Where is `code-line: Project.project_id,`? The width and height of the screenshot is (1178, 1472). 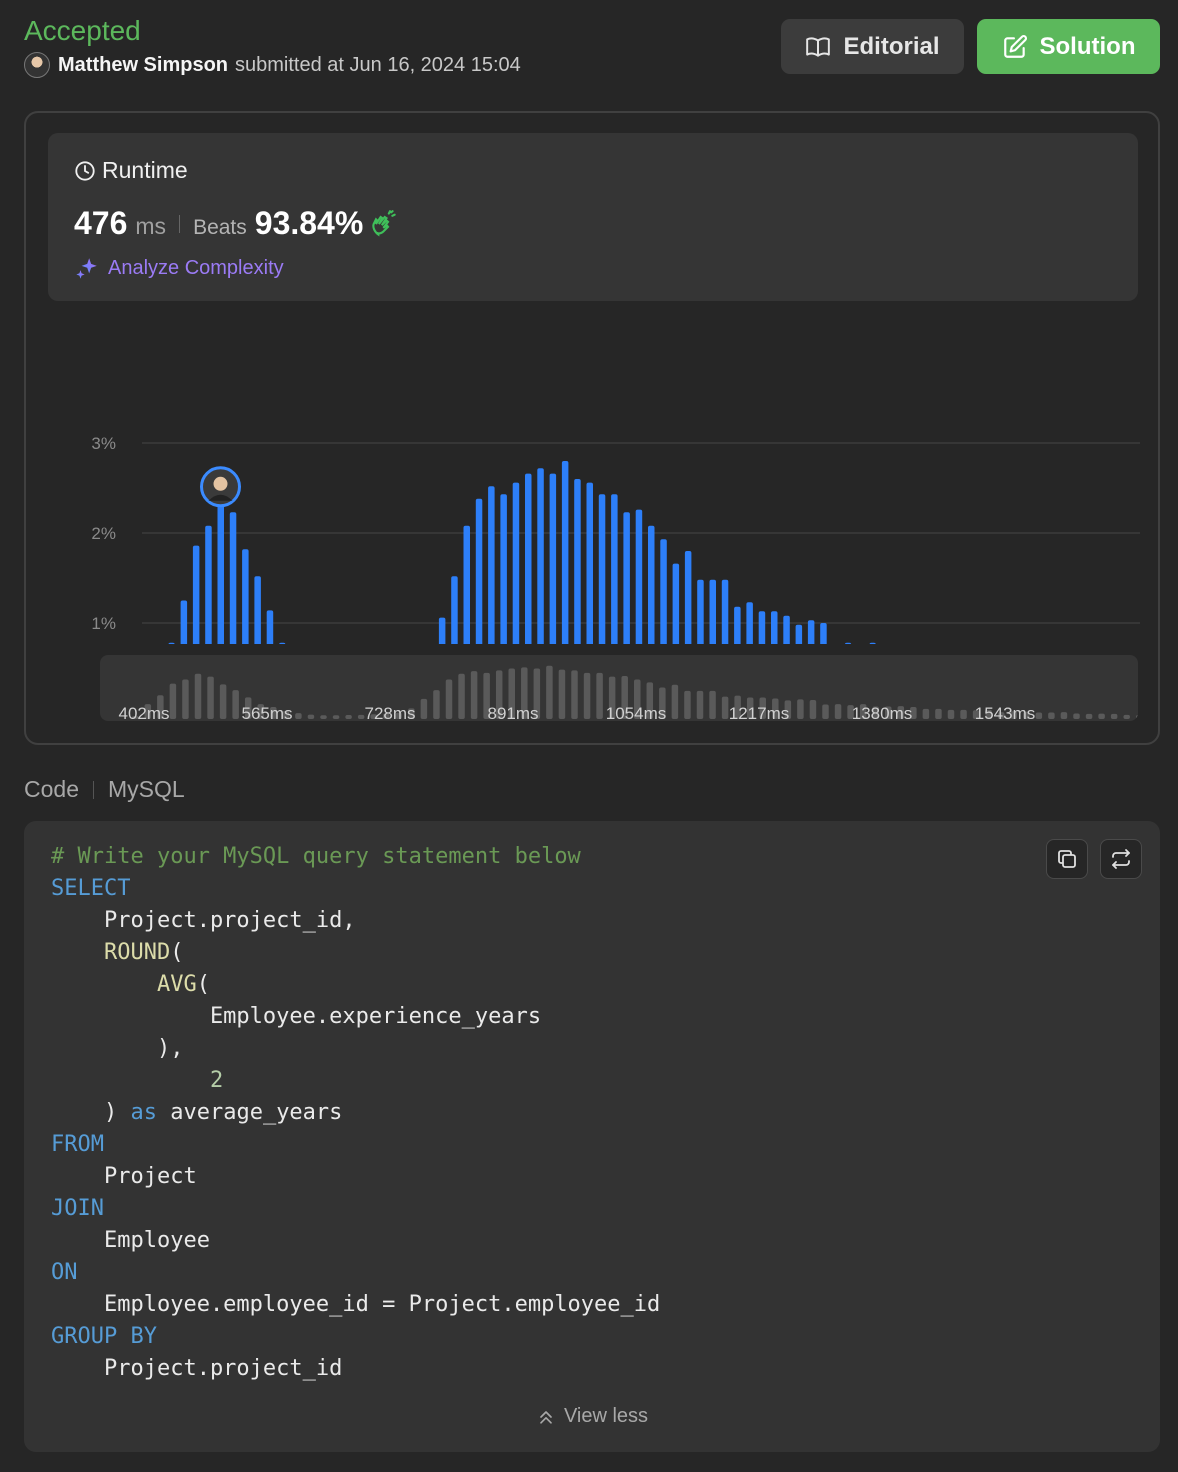
code-line: Project.project_id, is located at coordinates (355, 921).